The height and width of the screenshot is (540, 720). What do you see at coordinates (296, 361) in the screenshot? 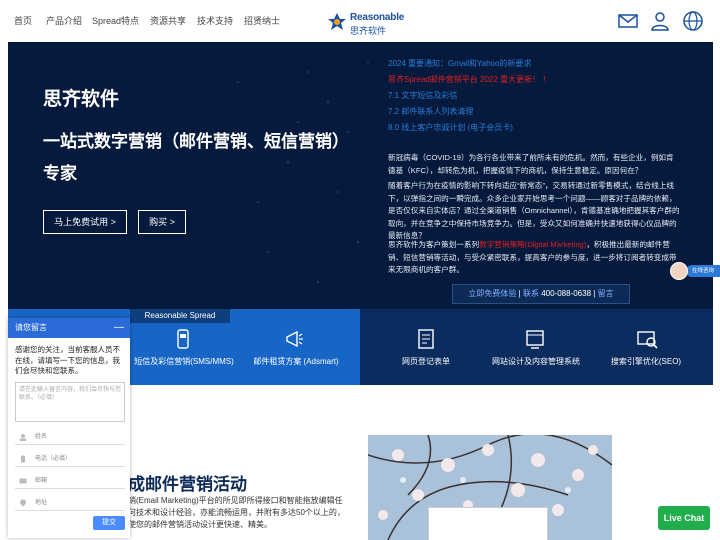
I see `service-adsmart: 邮件租赁方案 (Adsmart)` at bounding box center [296, 361].